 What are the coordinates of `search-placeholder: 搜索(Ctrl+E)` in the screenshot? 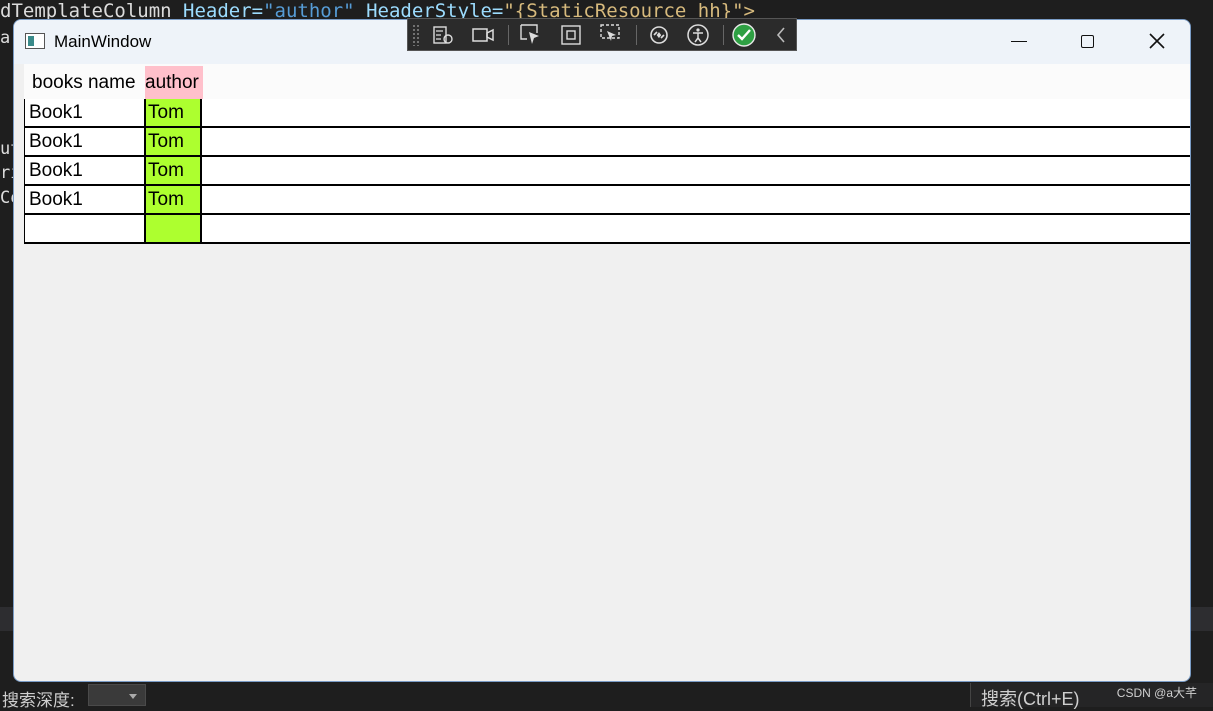 It's located at (1030, 699).